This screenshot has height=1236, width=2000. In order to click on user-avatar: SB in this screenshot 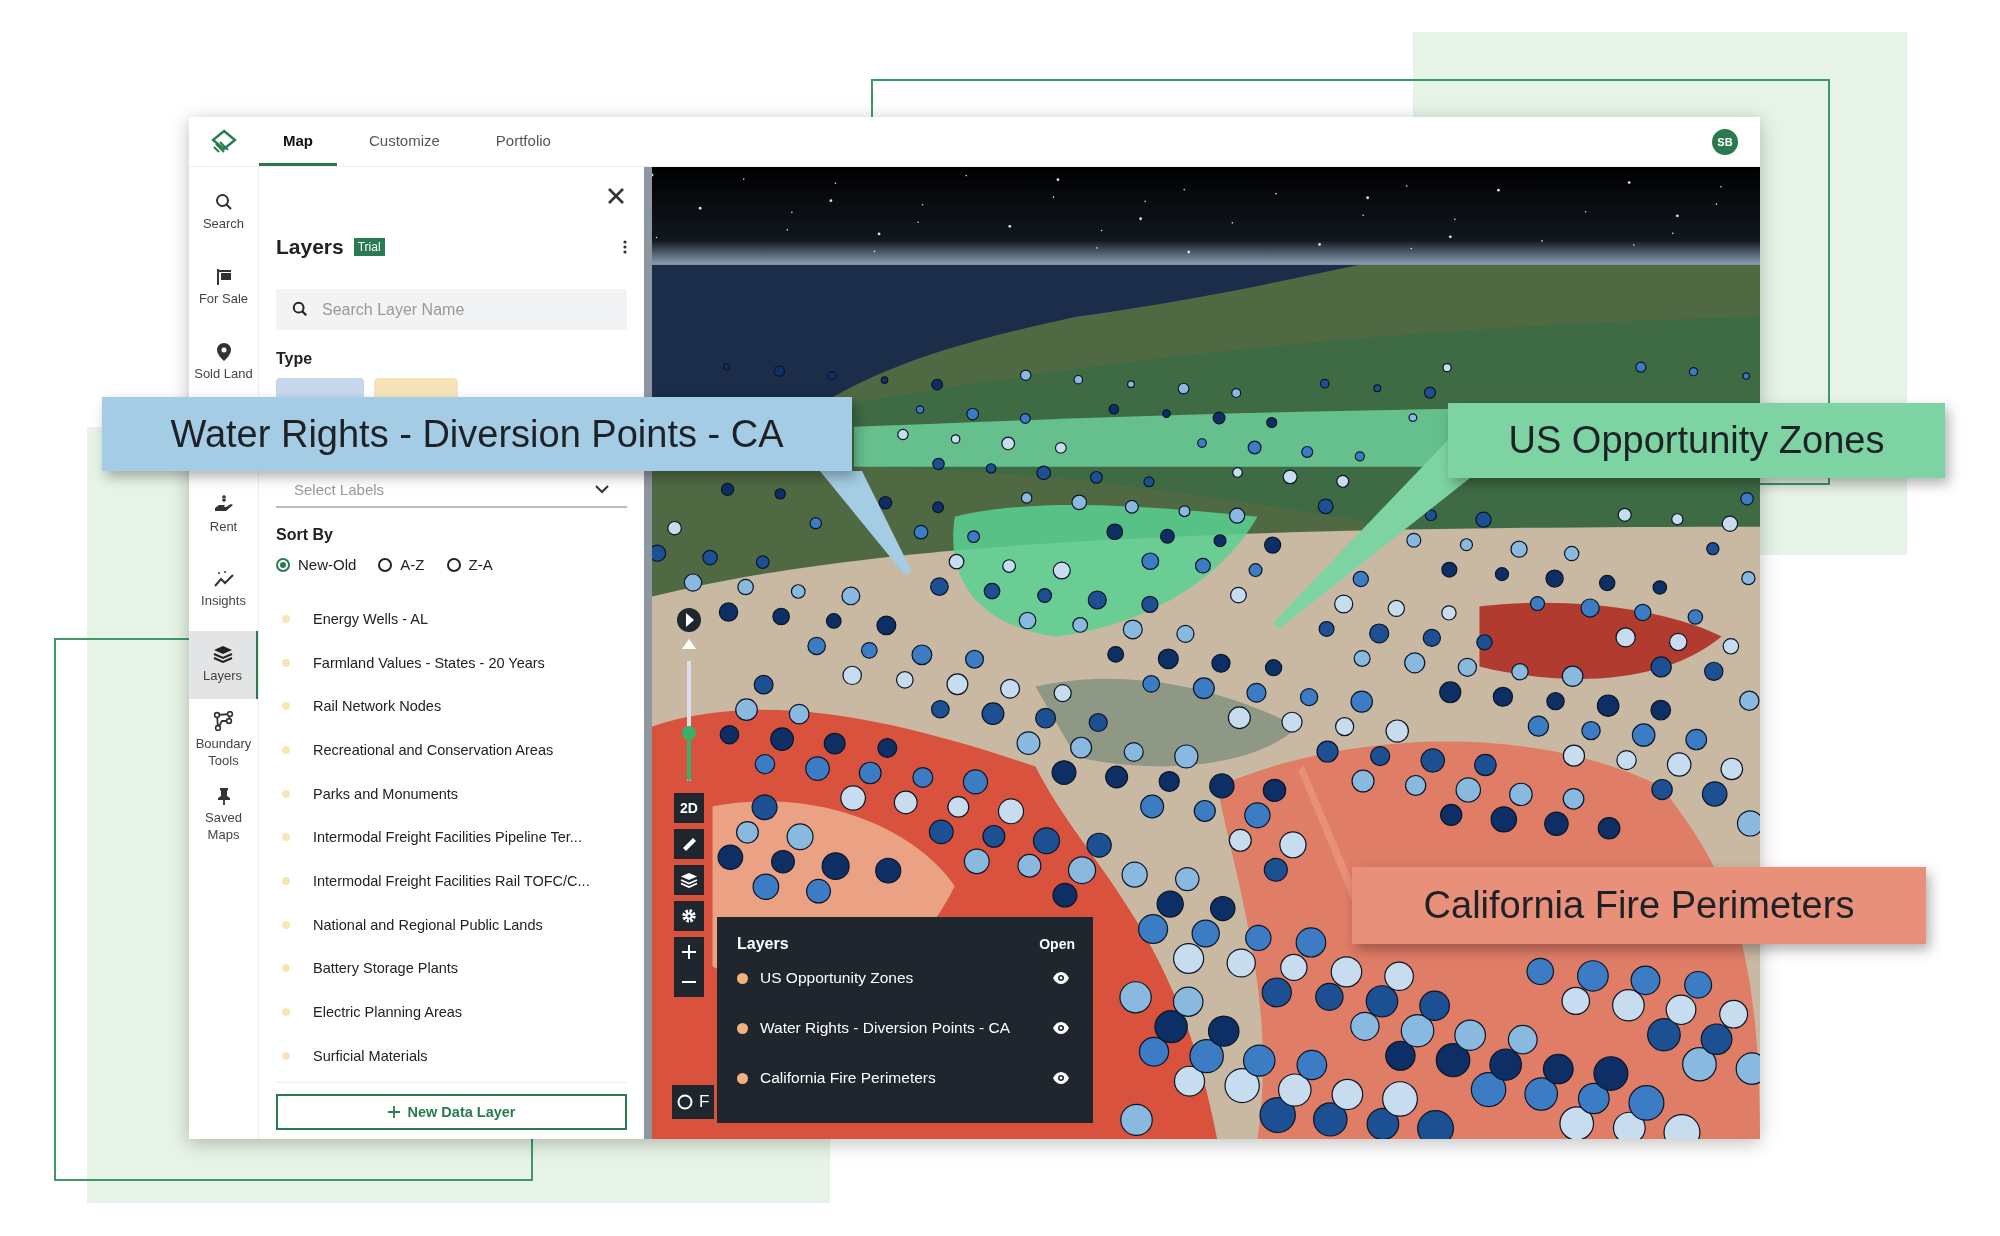, I will do `click(1725, 141)`.